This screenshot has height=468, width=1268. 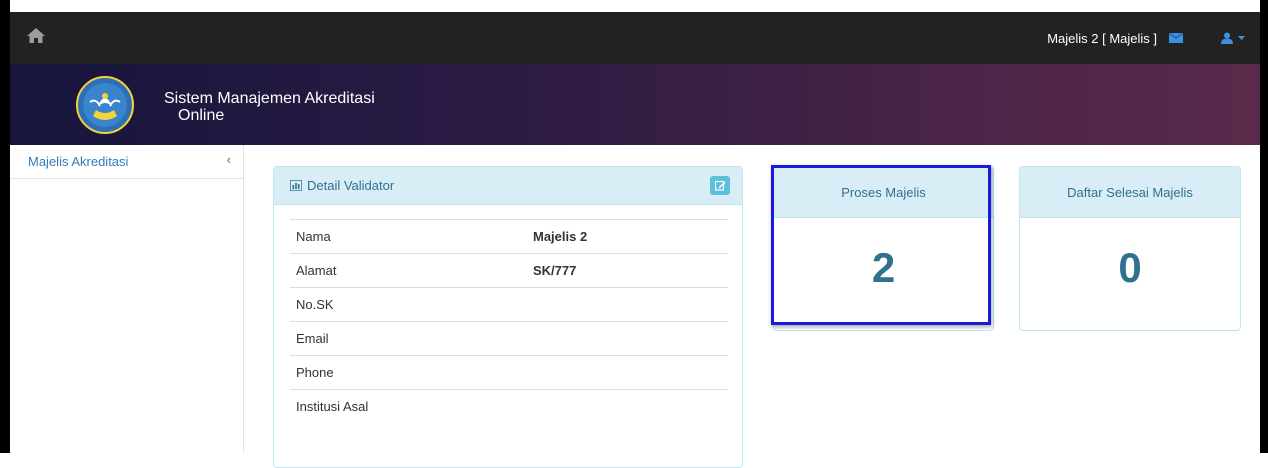 I want to click on sidebar-item-label: Majelis Akreditasi, so click(x=78, y=161).